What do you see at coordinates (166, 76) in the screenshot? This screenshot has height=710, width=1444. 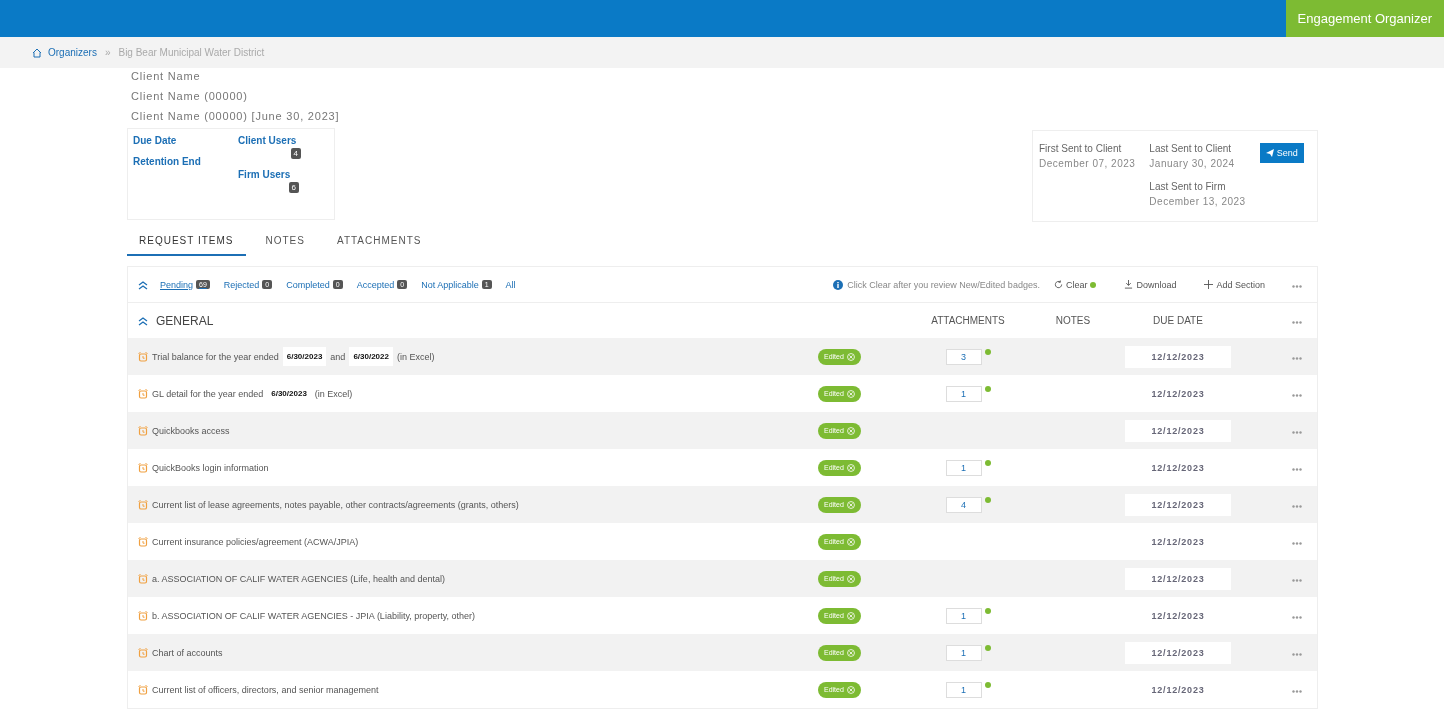 I see `client-name: Client Name` at bounding box center [166, 76].